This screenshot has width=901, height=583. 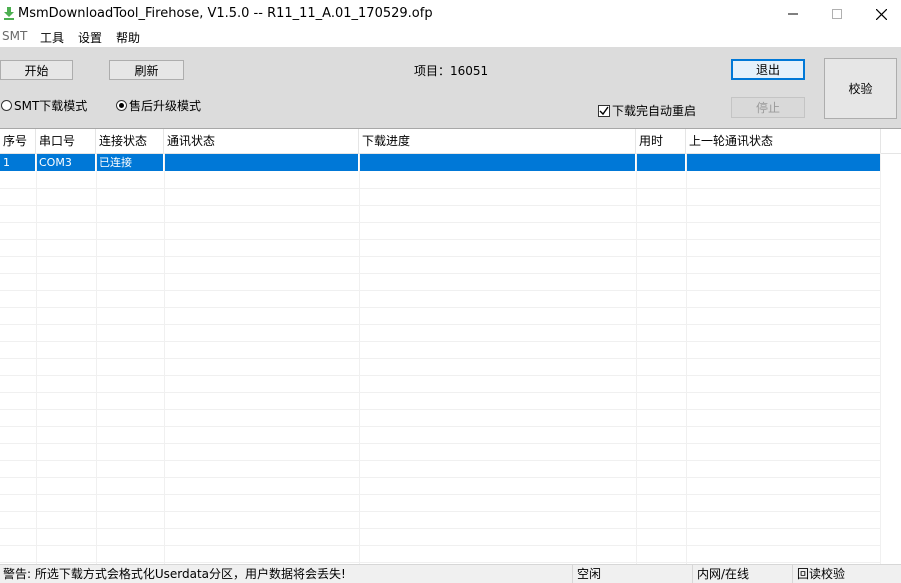 I want to click on checkbox-checked-icon, so click(x=604, y=110).